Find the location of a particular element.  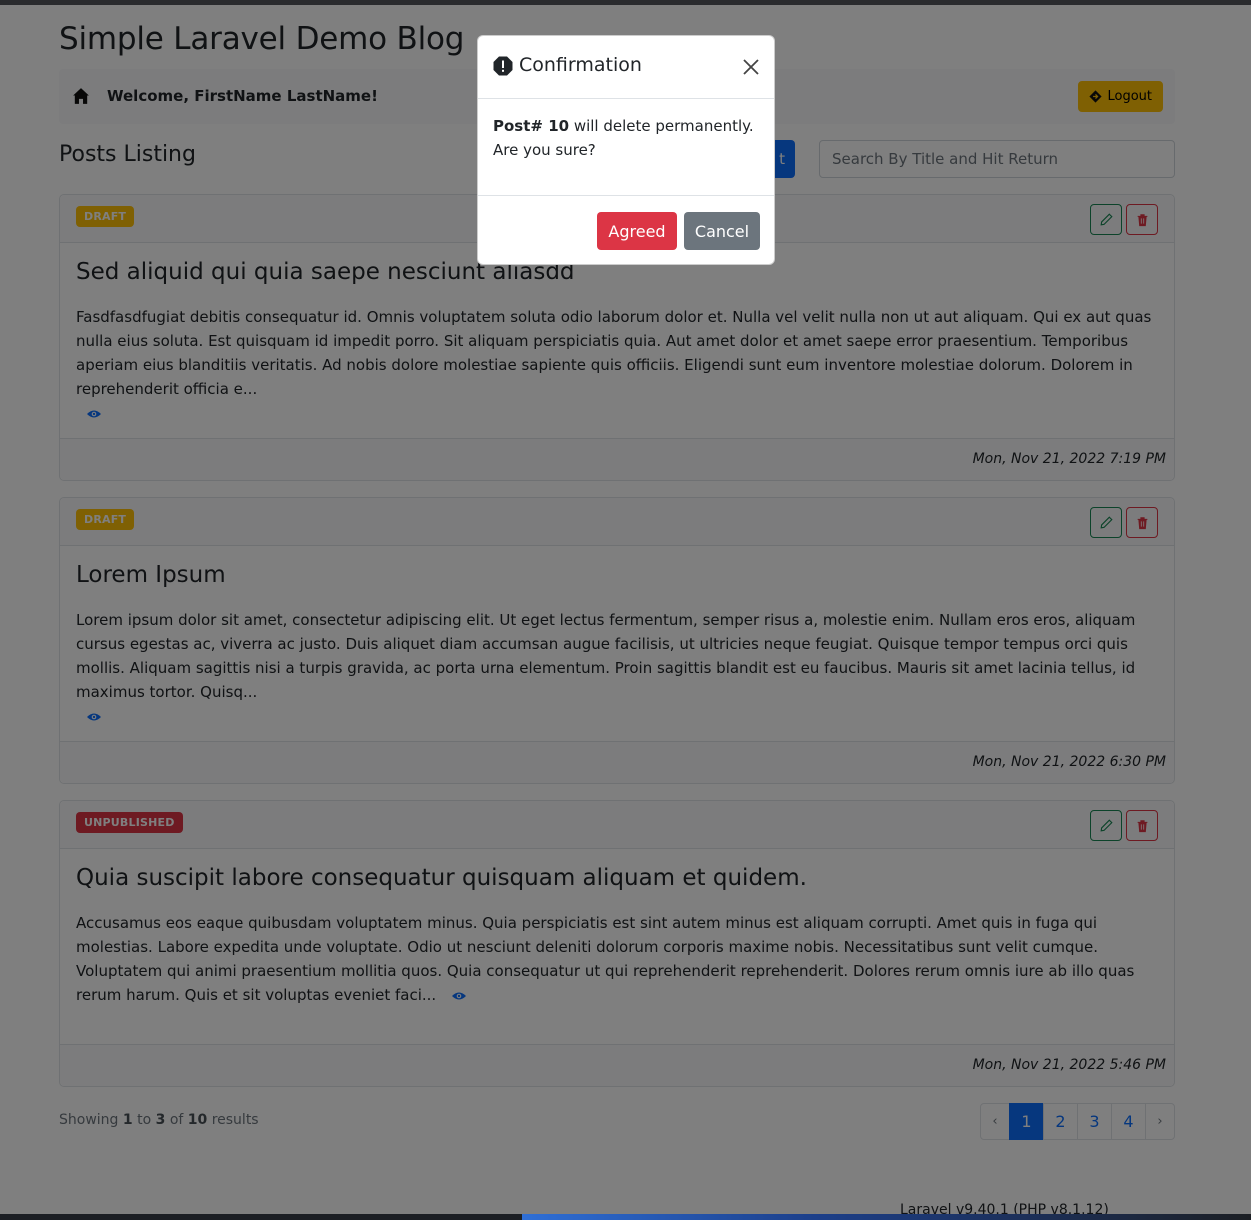

modal-message: will delete permanently. is located at coordinates (661, 126).